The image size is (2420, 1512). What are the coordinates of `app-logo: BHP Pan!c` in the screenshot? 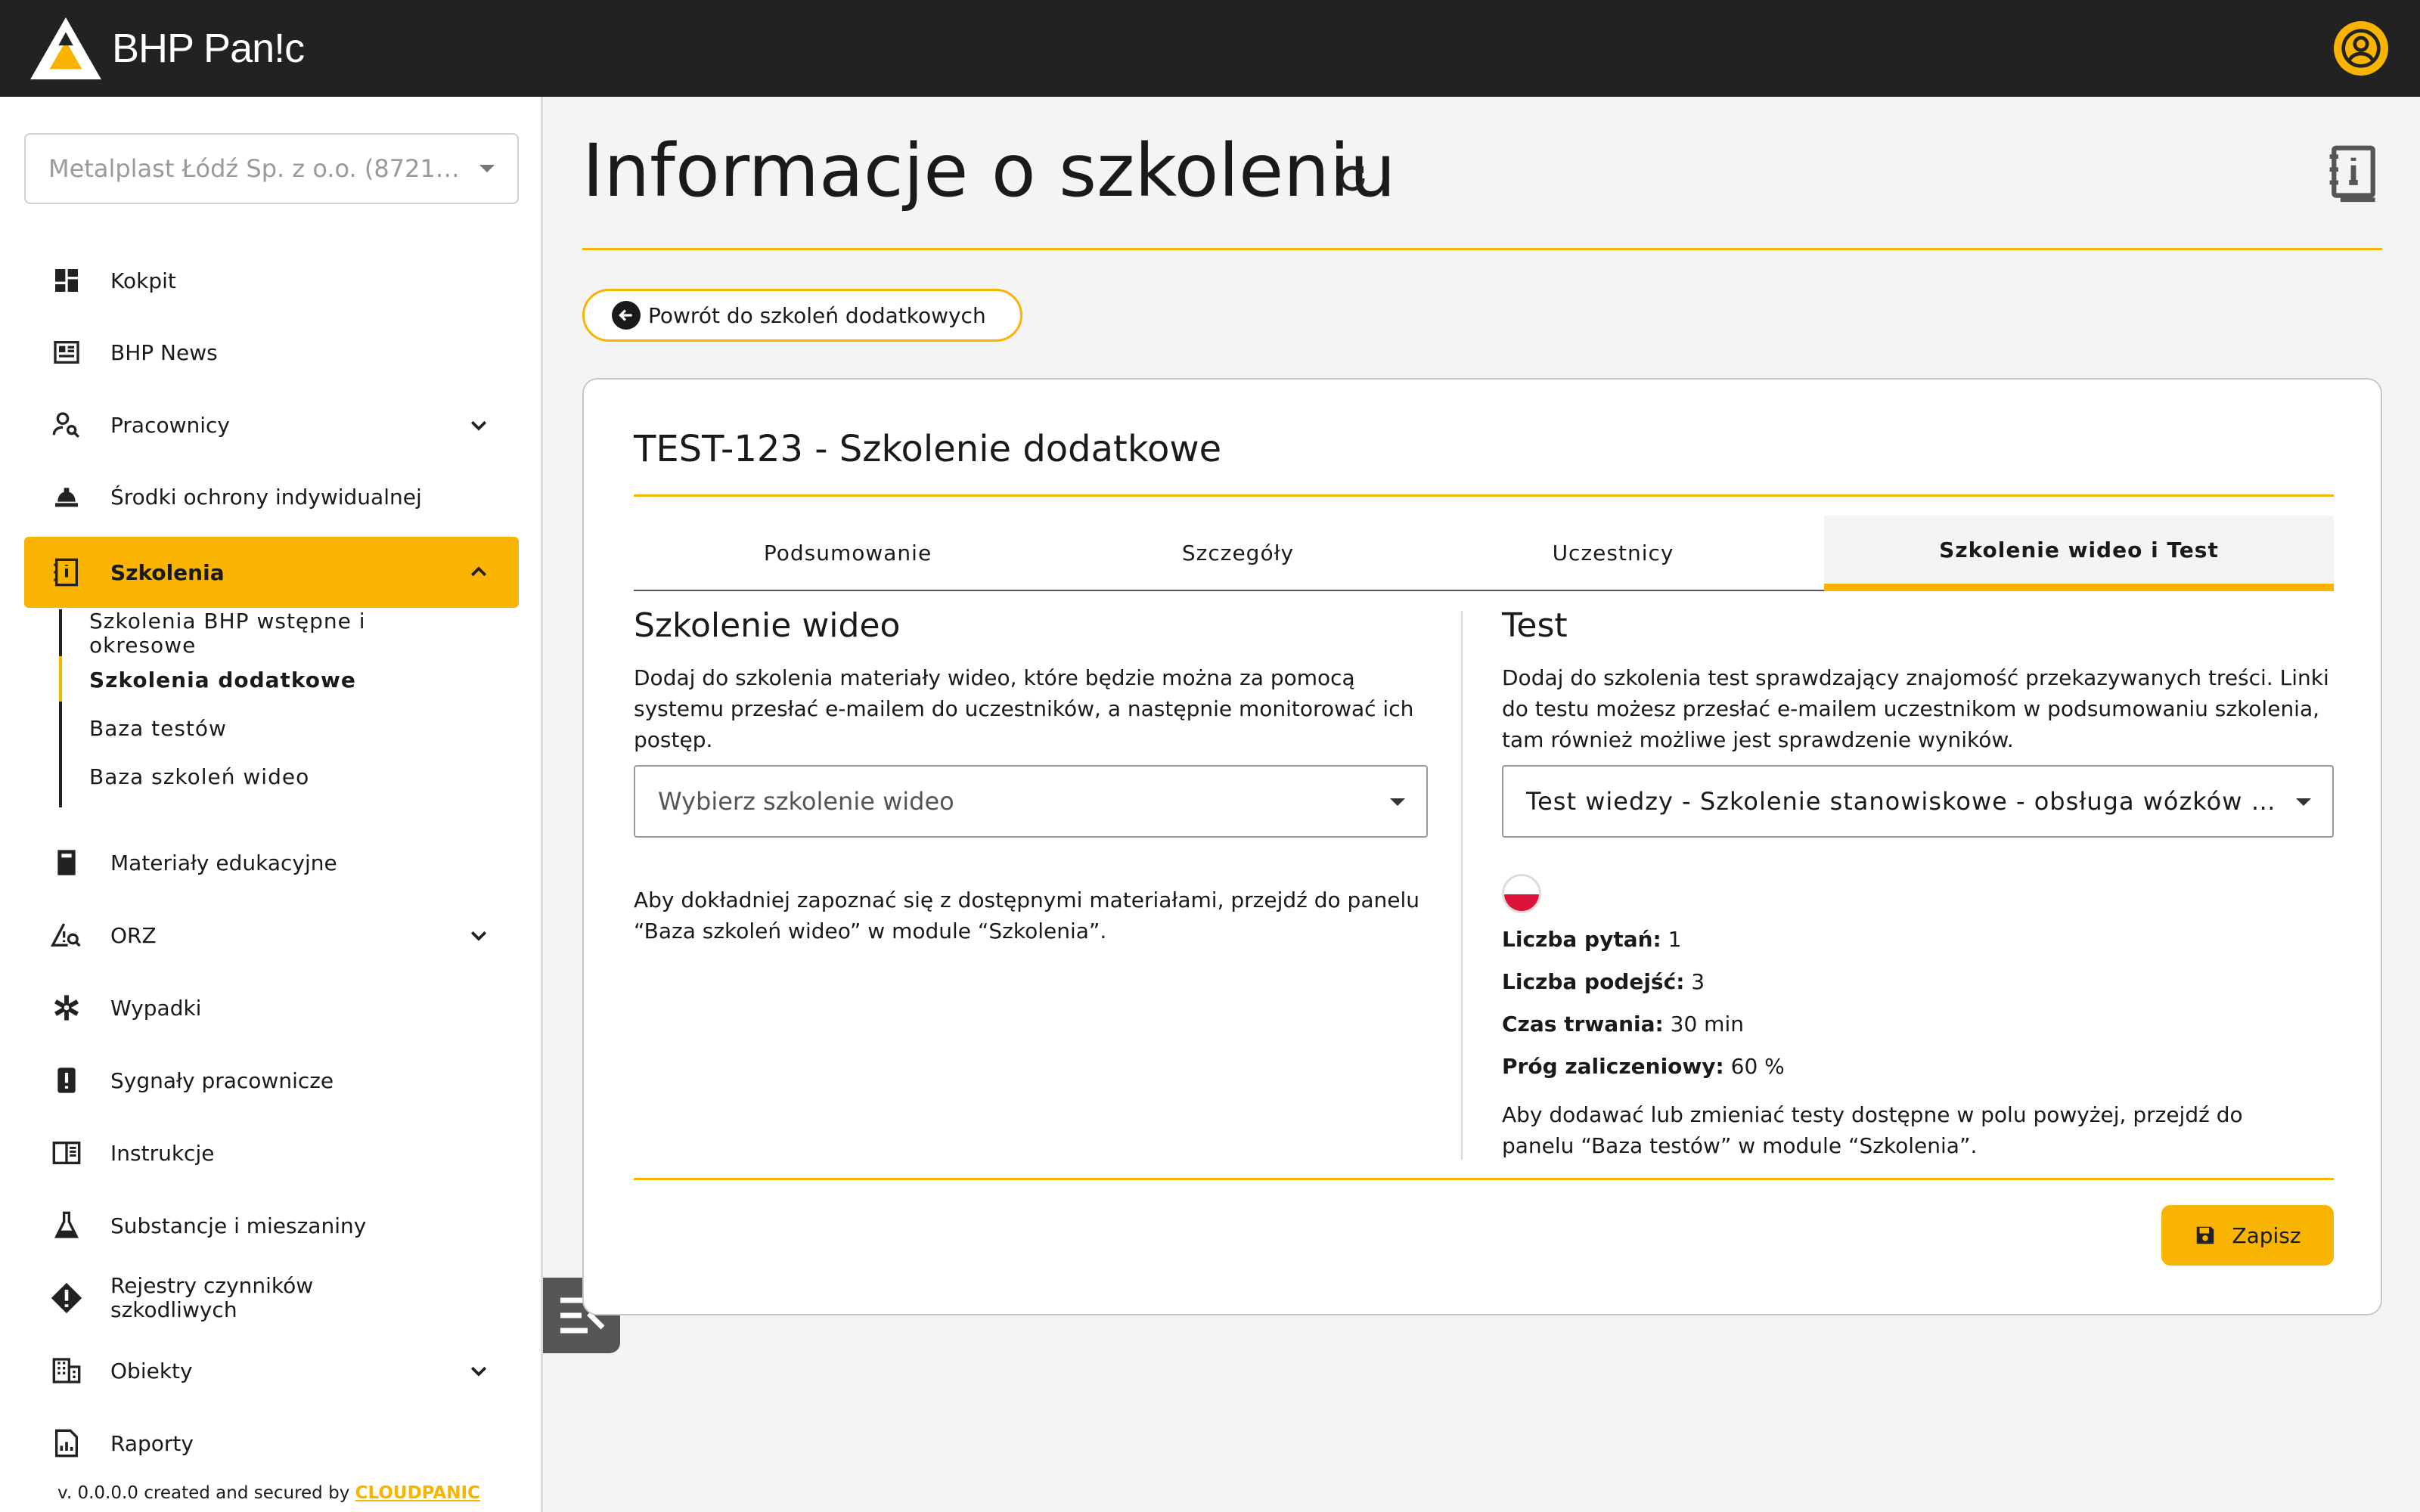 It's located at (167, 48).